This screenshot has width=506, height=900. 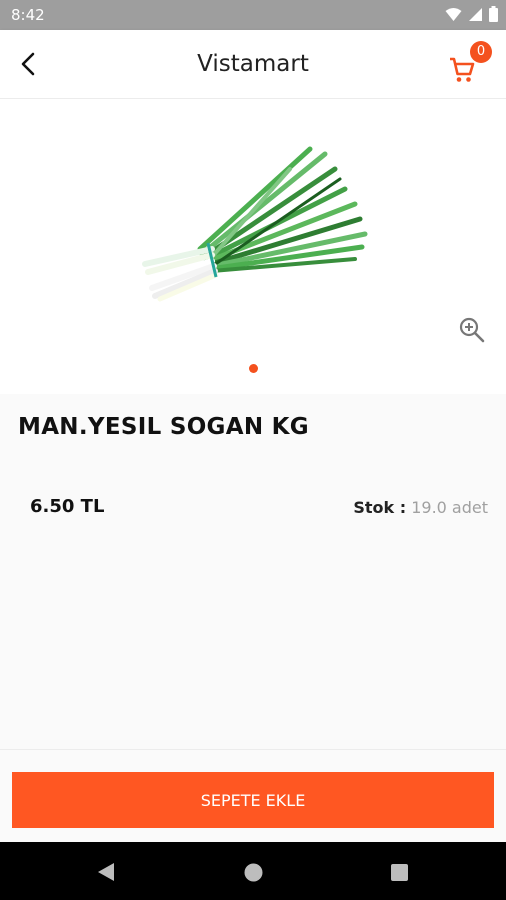 I want to click on cellular-signal-icon, so click(x=475, y=14).